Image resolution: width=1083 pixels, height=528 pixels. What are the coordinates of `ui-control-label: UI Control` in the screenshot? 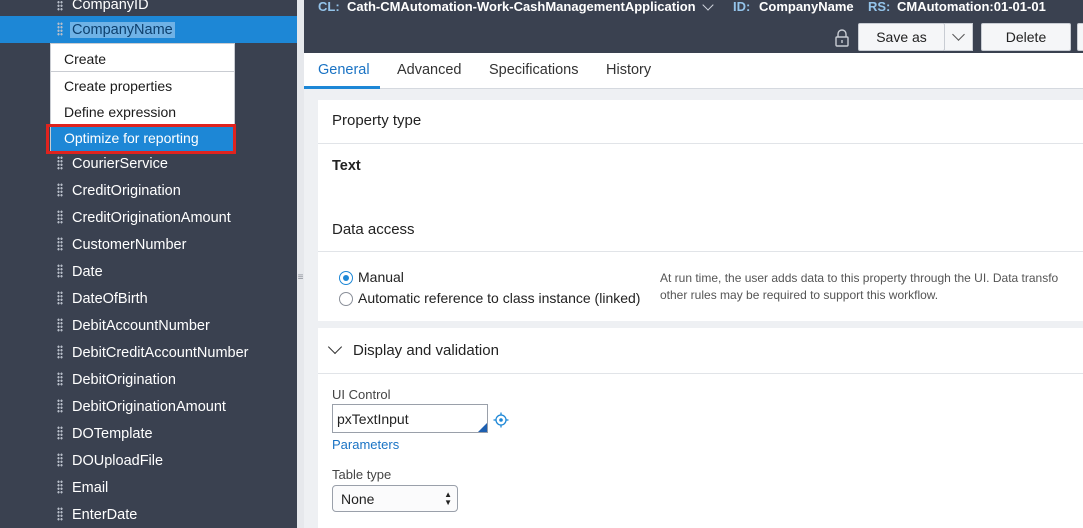 It's located at (361, 394).